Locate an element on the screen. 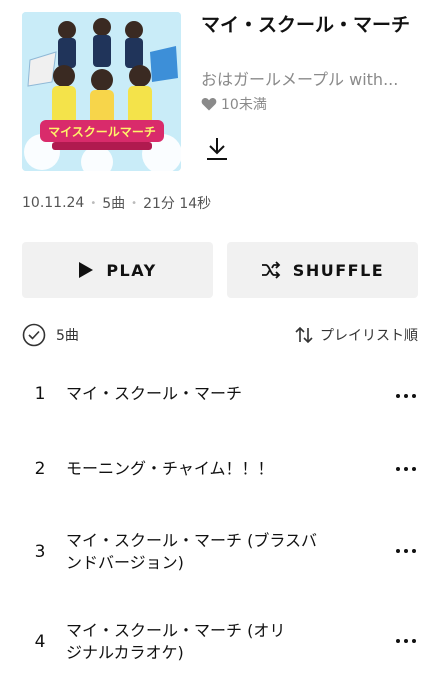  total-duration: 21分 14秒 is located at coordinates (177, 204).